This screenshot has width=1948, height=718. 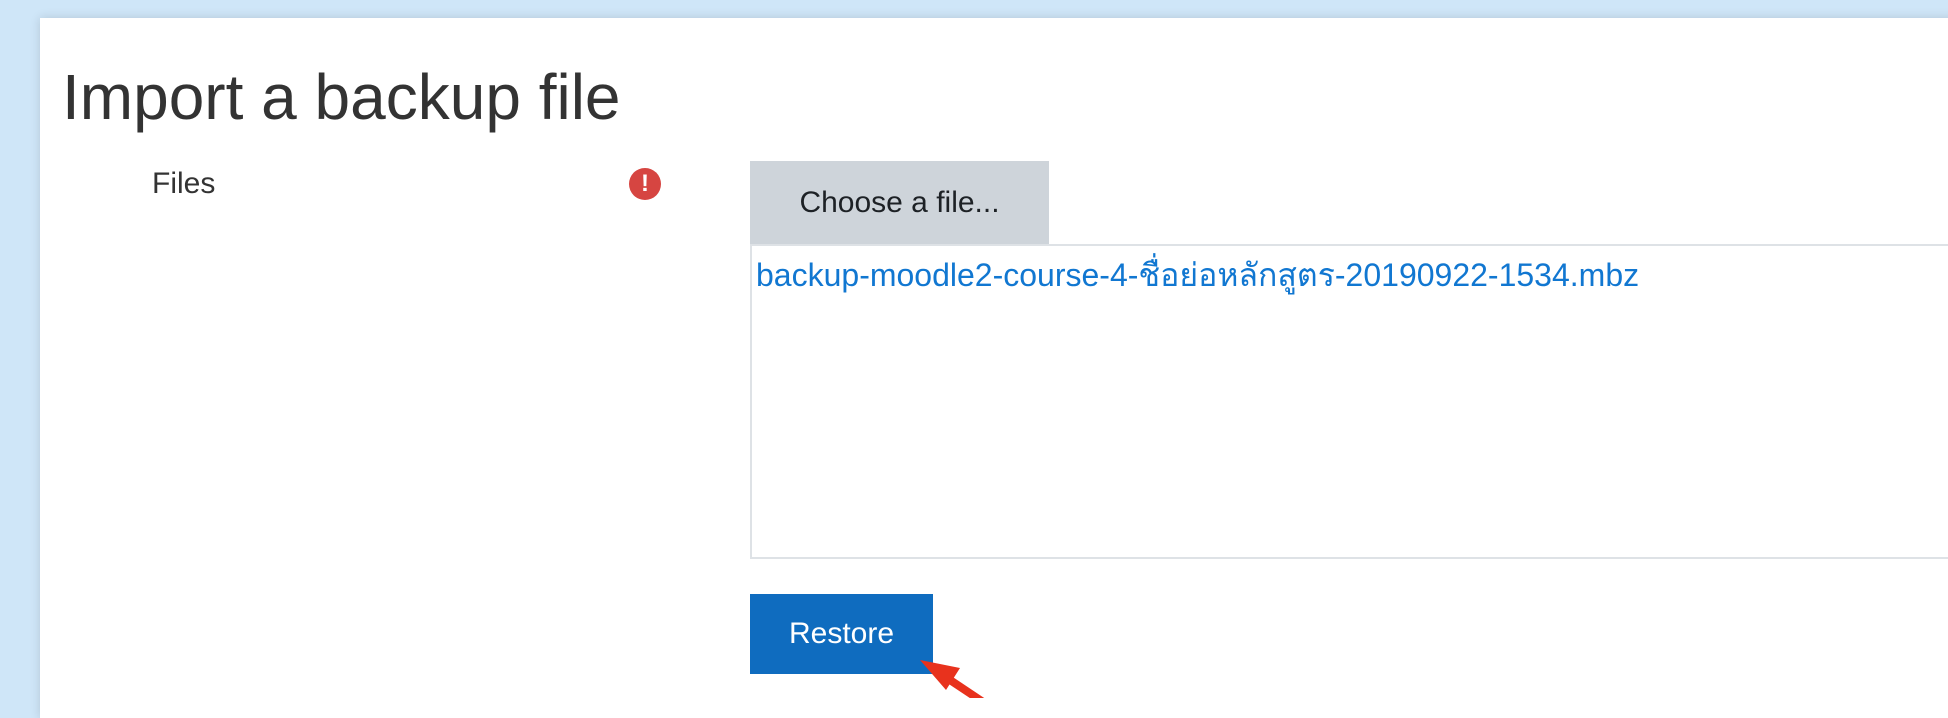 I want to click on required-icon: !, so click(x=645, y=184).